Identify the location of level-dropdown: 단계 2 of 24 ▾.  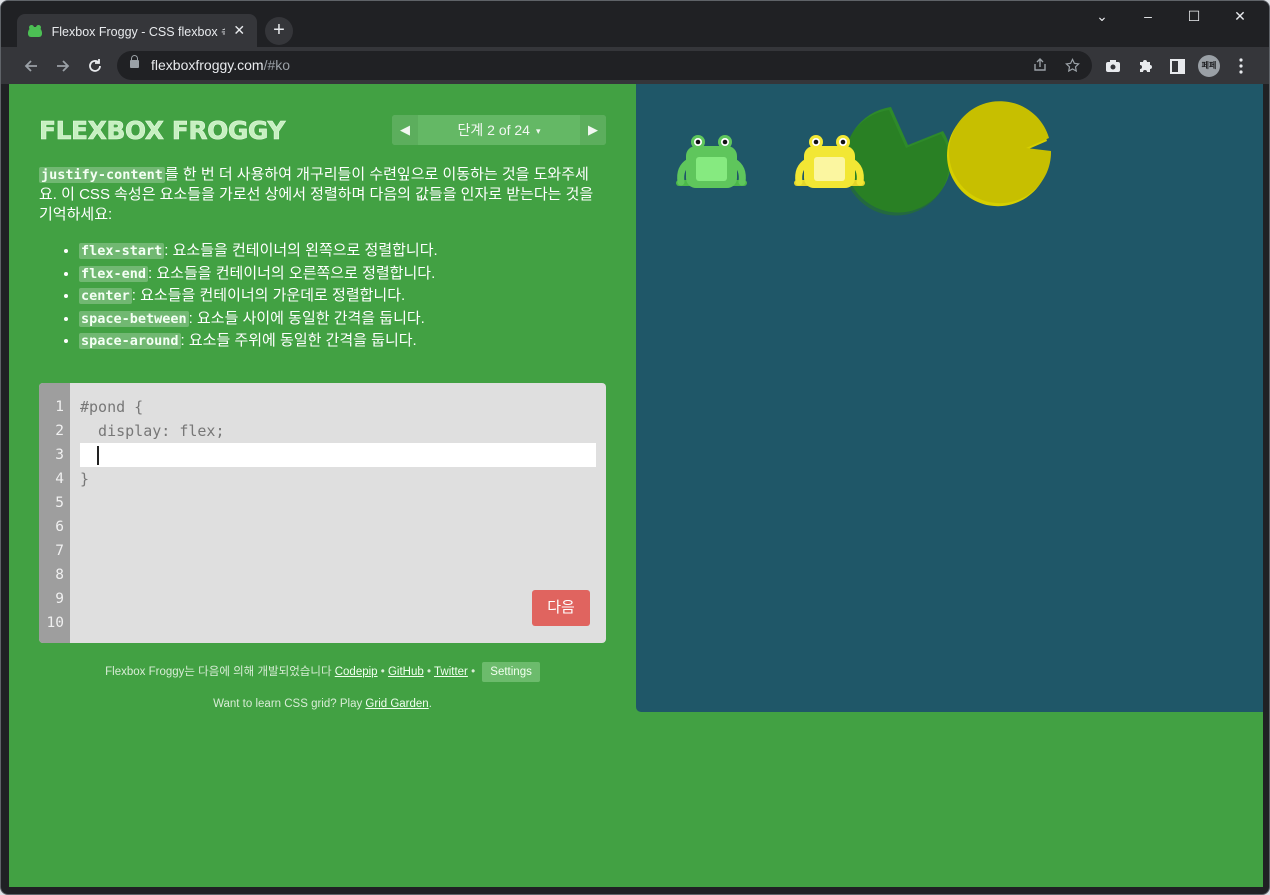
(499, 130).